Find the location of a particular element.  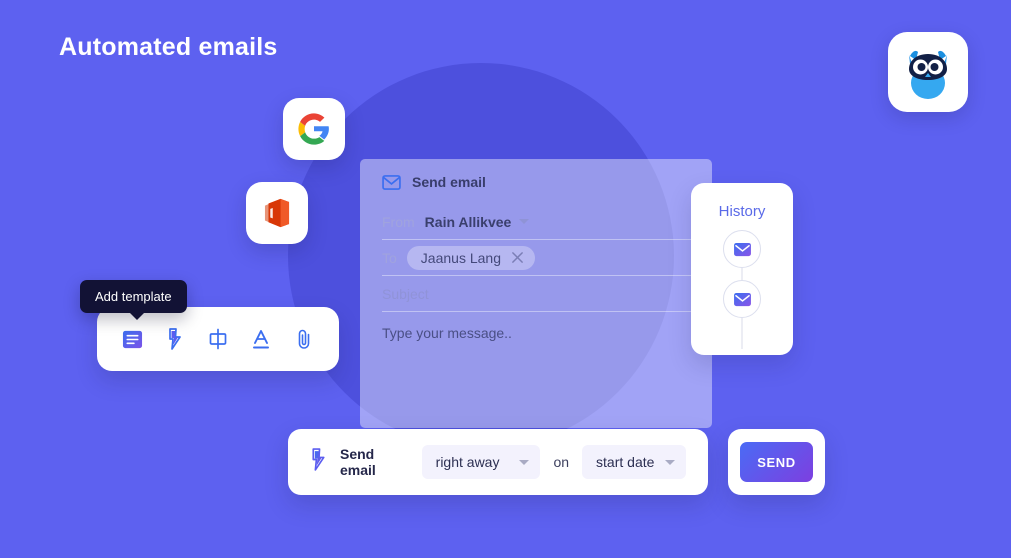

add-template-icon is located at coordinates (132, 339).